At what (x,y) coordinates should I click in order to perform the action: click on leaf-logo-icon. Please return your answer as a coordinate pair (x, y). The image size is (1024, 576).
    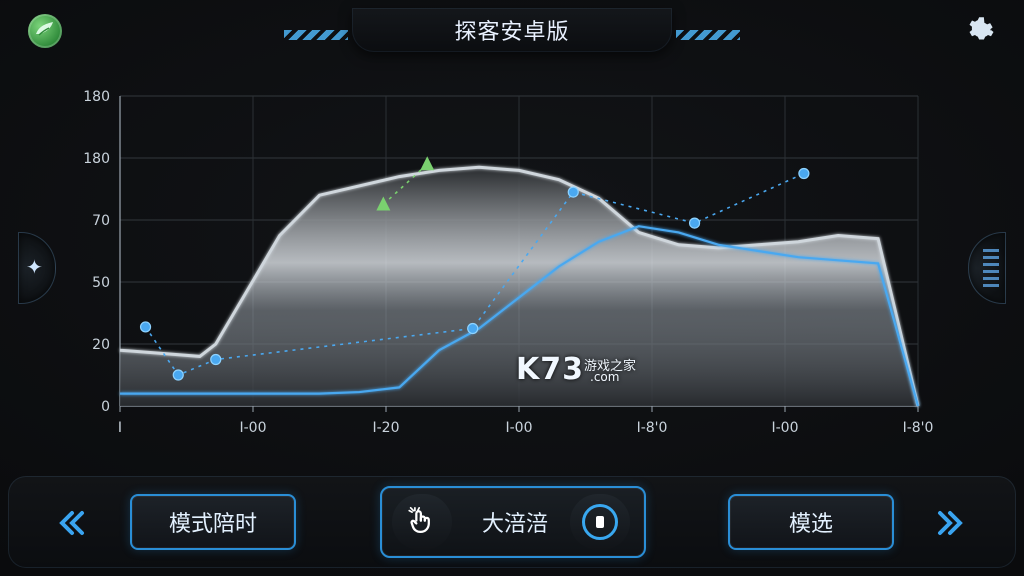
    Looking at the image, I should click on (45, 31).